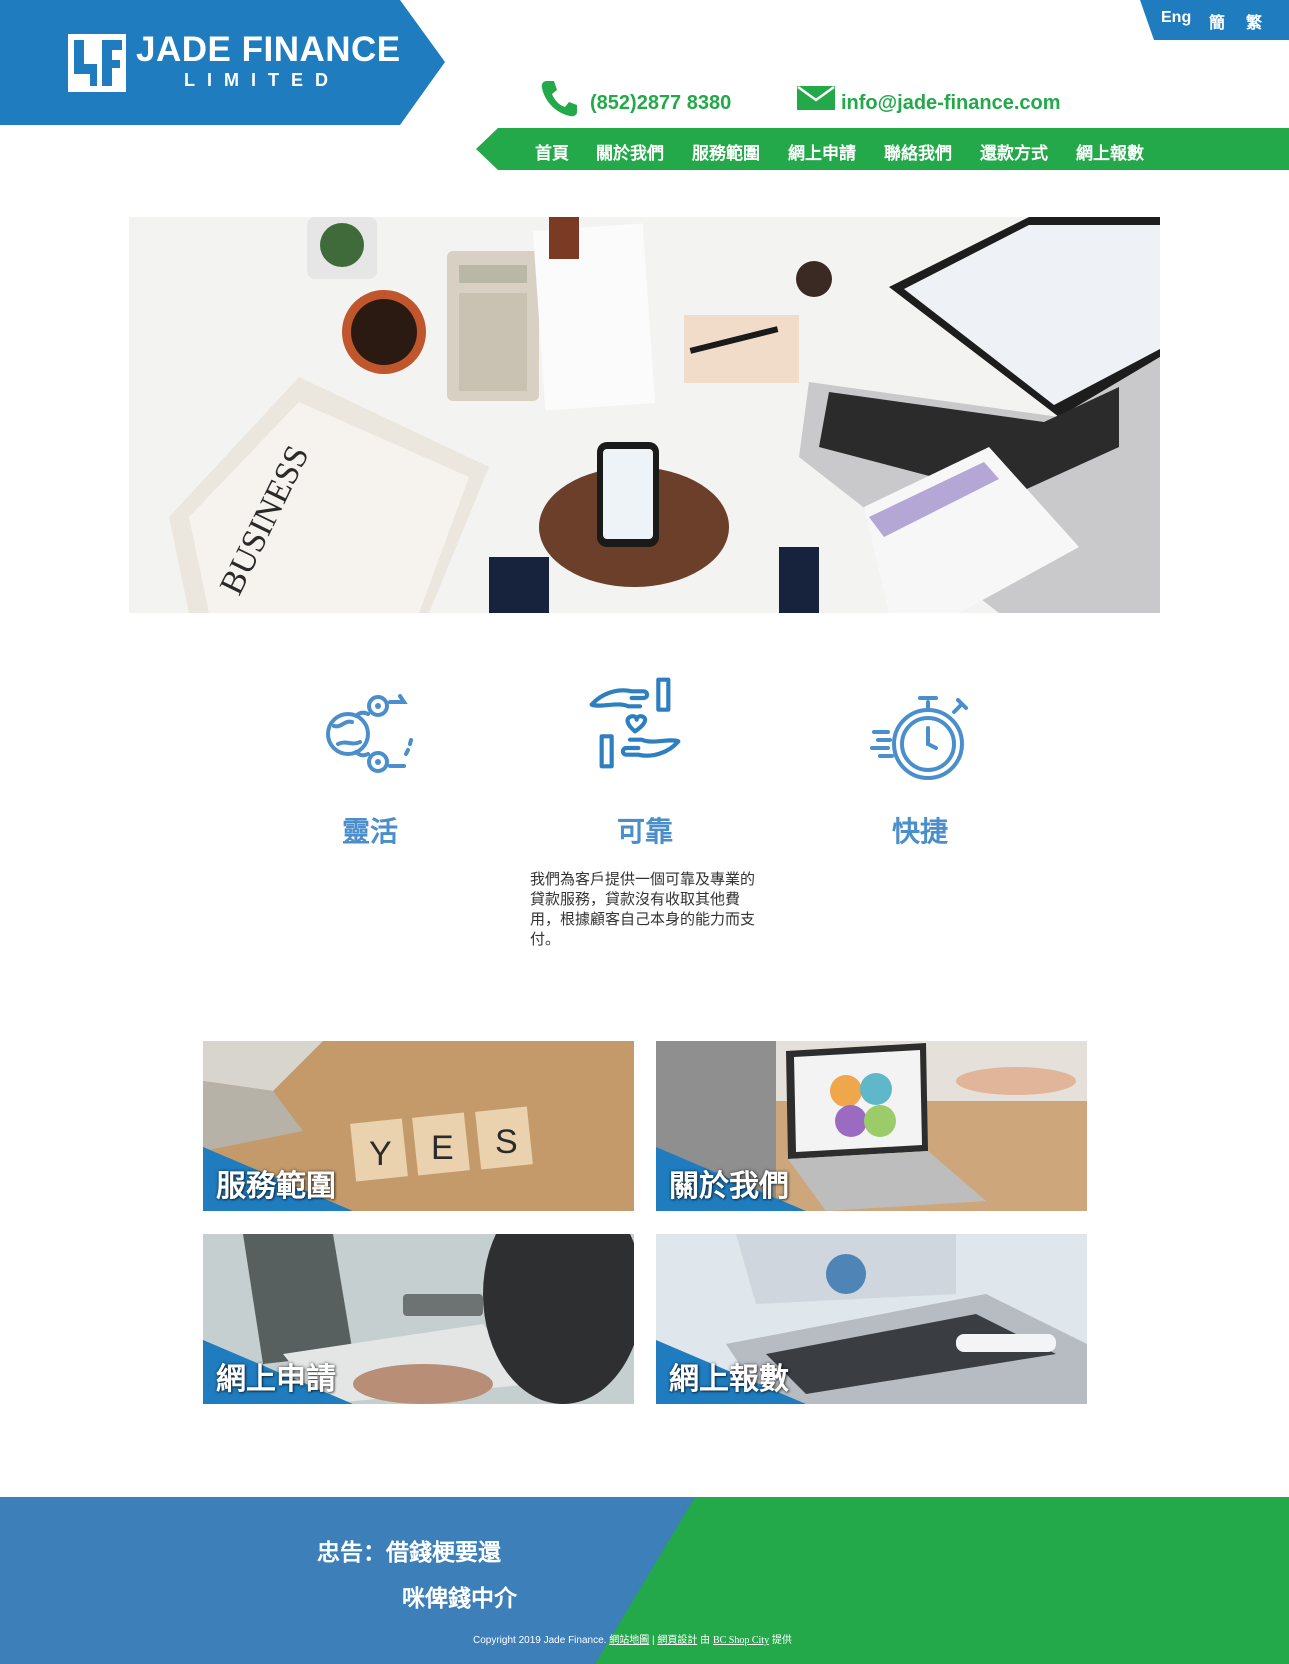 Image resolution: width=1289 pixels, height=1664 pixels. I want to click on svg-text: Y, so click(380, 1154).